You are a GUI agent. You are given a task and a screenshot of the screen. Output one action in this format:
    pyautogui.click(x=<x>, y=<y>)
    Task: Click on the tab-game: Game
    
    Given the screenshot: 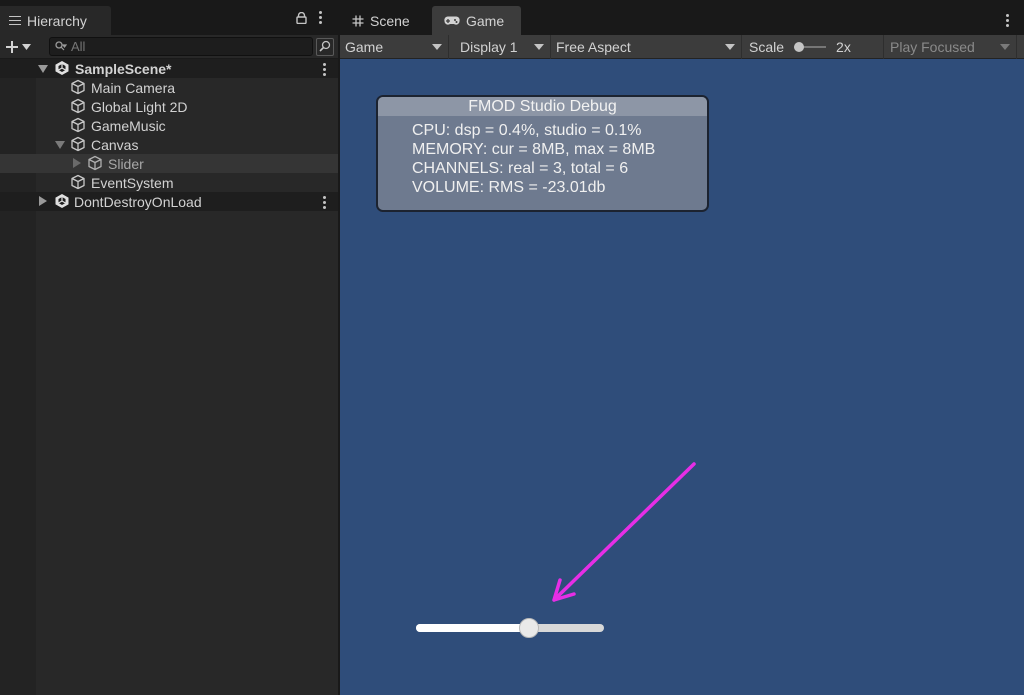 What is the action you would take?
    pyautogui.click(x=476, y=20)
    